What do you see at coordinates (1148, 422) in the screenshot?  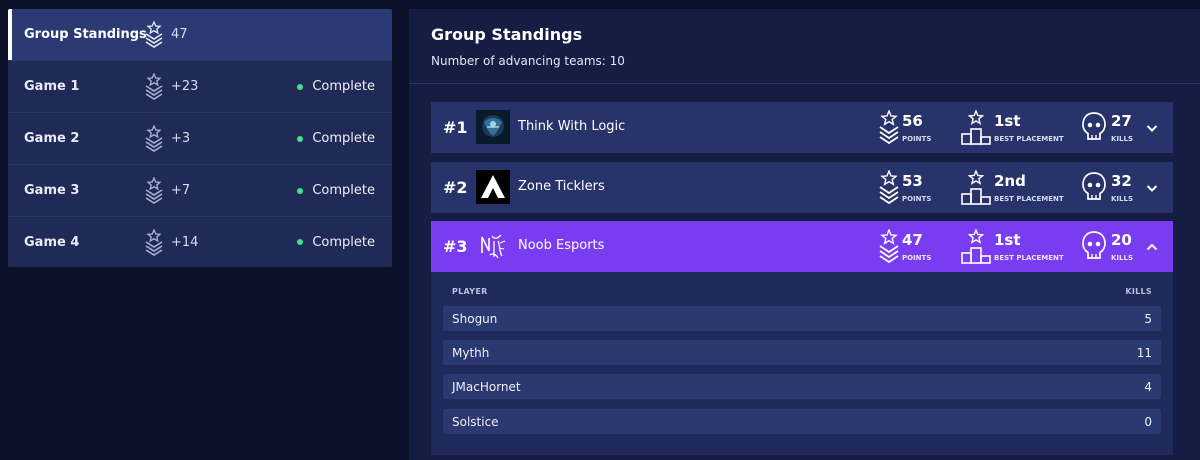 I see `player-kills: 0` at bounding box center [1148, 422].